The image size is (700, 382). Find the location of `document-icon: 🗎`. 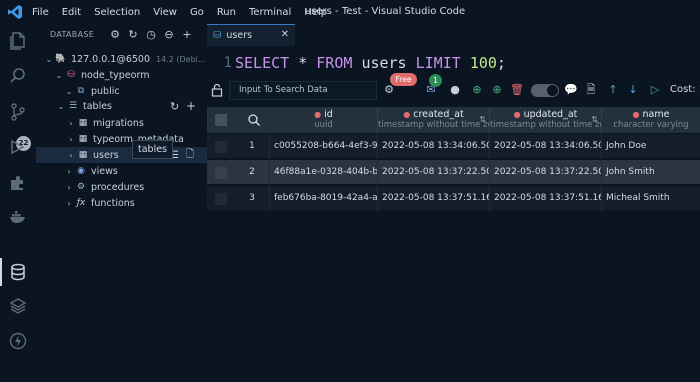

document-icon: 🗎 is located at coordinates (591, 90).